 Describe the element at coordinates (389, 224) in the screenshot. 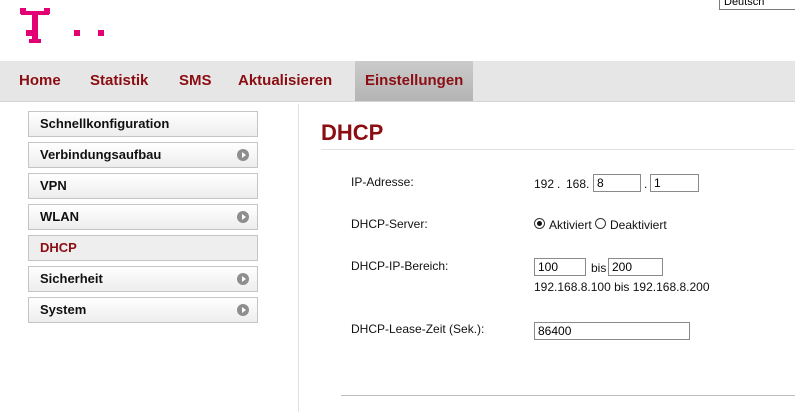

I see `dhcp-server-label: DHCP-Server:` at that location.